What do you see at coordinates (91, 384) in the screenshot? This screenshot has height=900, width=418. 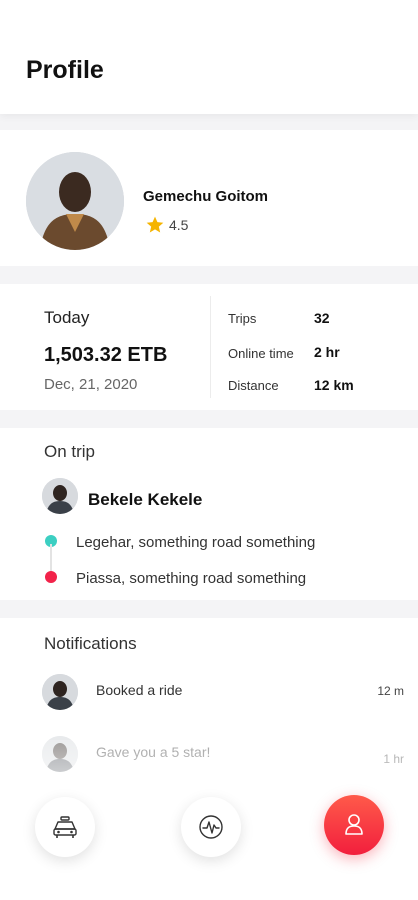 I see `earnings-date: Dec, 21, 2020` at bounding box center [91, 384].